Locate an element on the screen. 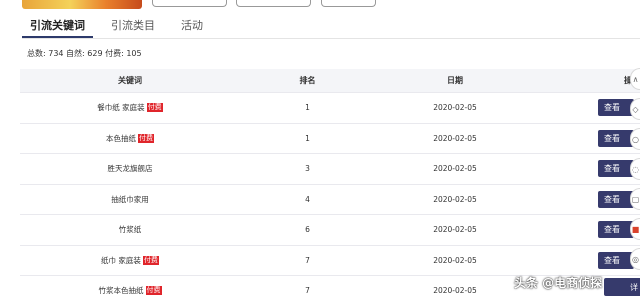  tab-activities: 活动 is located at coordinates (192, 26).